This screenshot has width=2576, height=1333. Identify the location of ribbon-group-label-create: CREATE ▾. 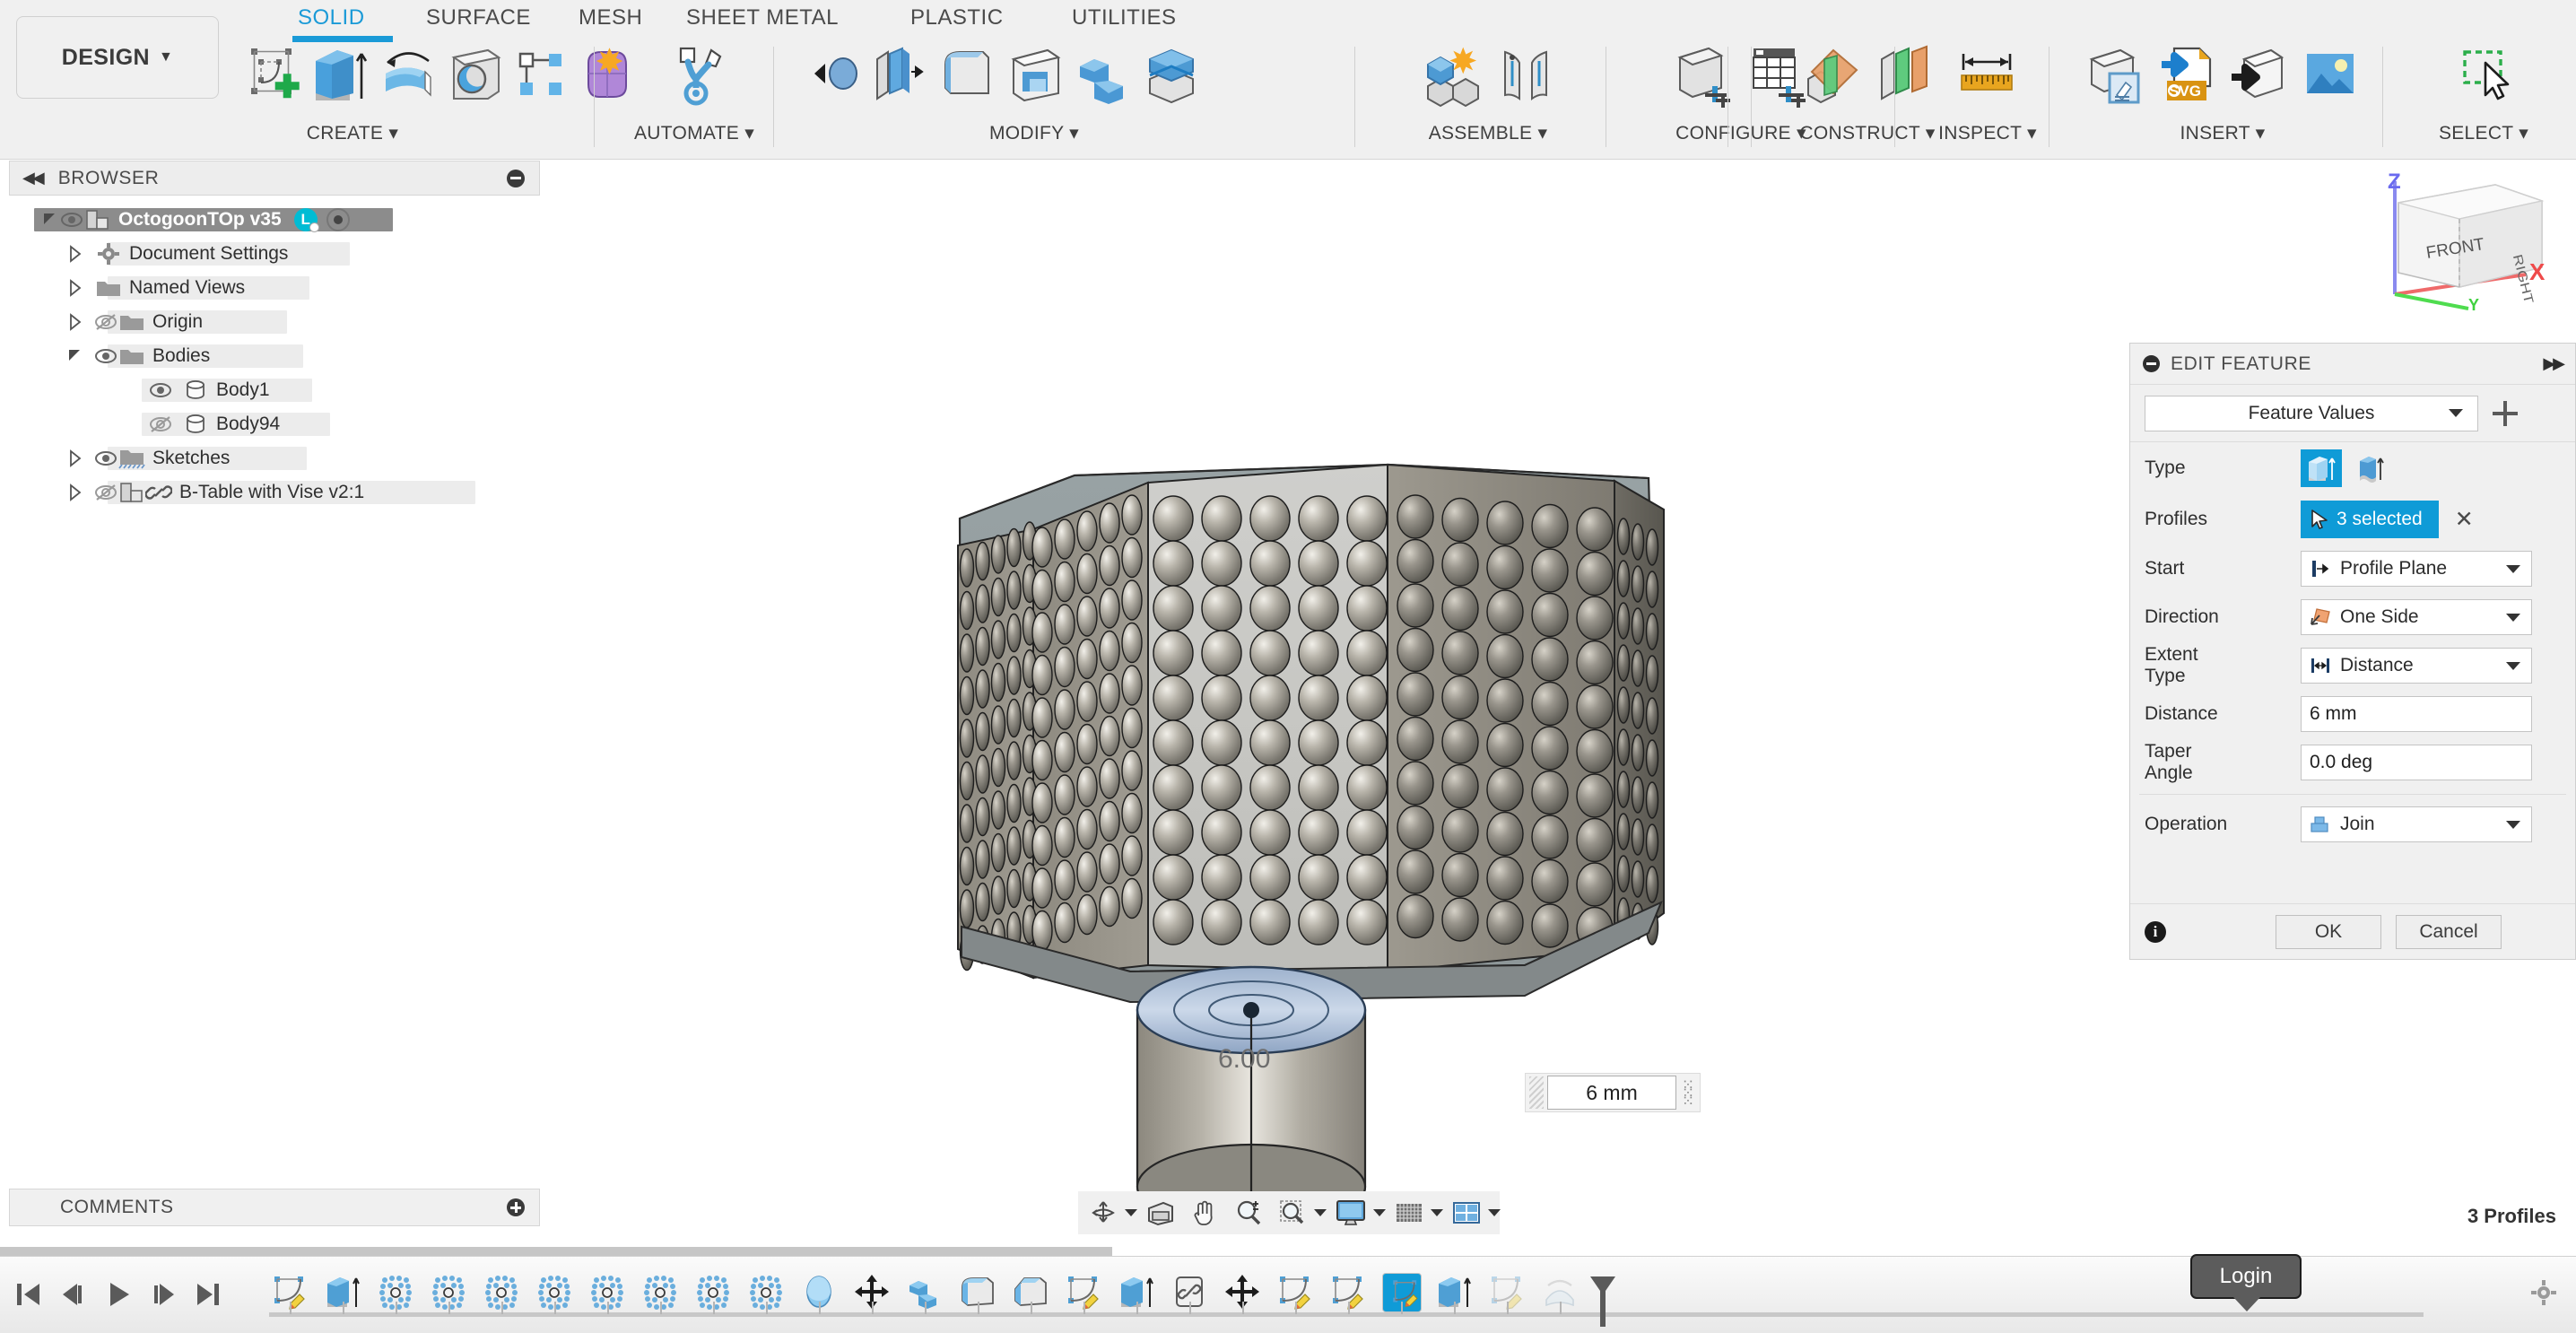
(352, 133).